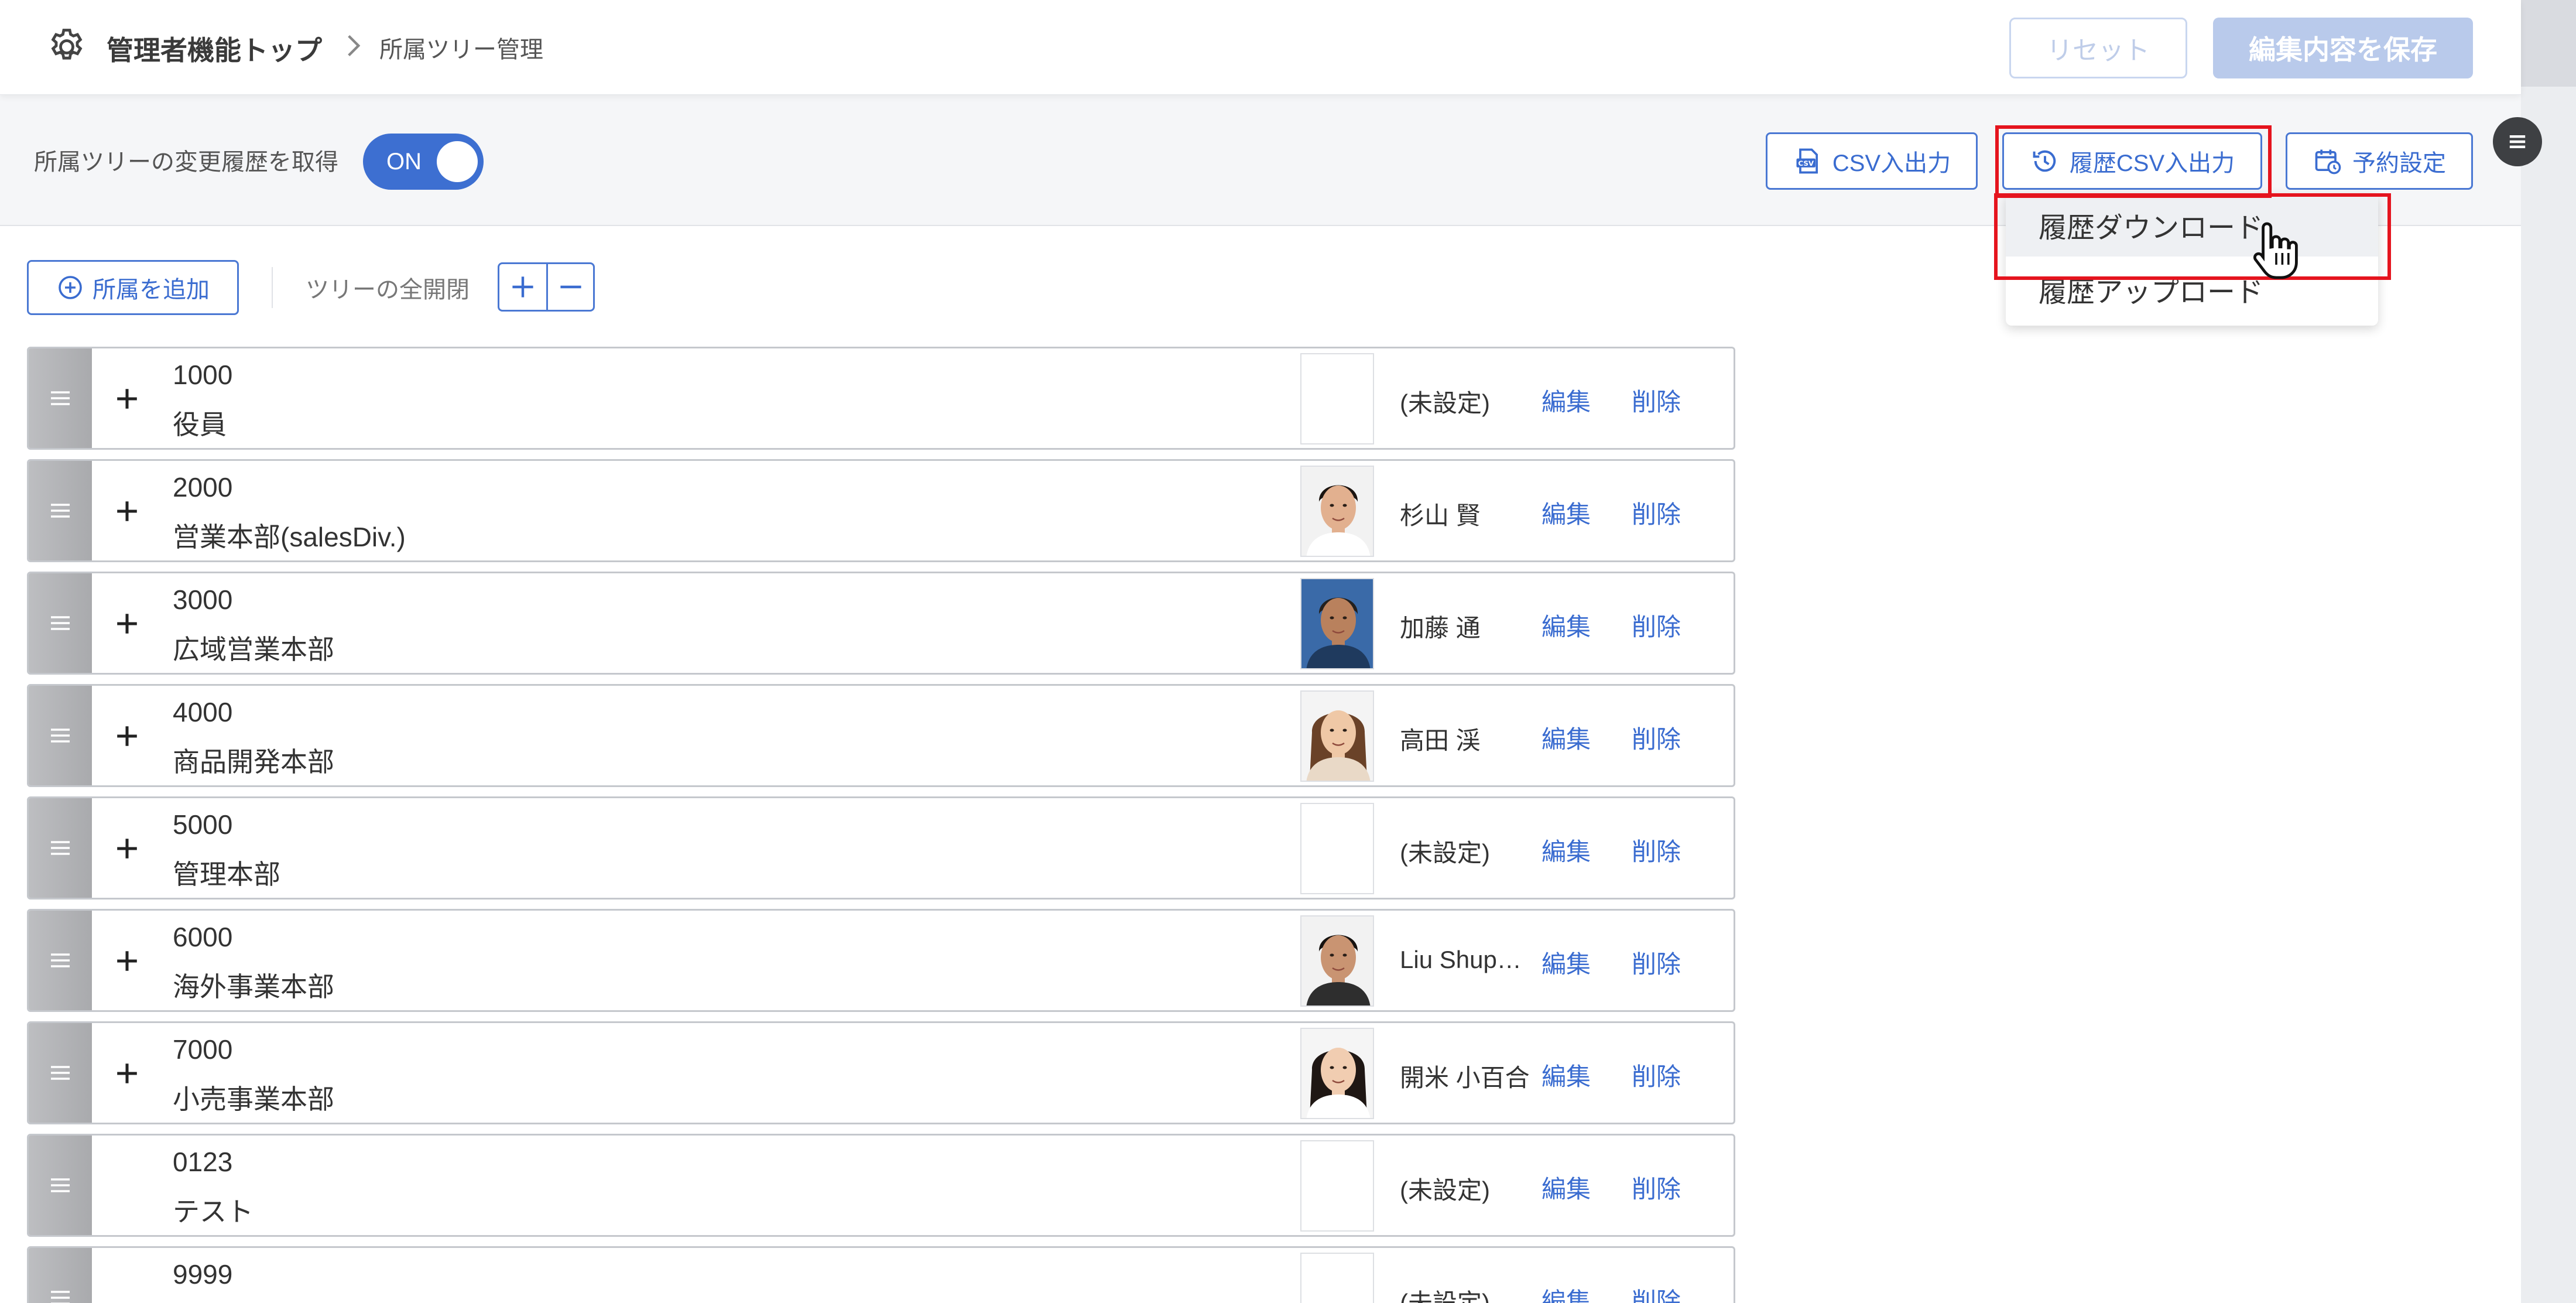  I want to click on toggle-knob, so click(457, 161).